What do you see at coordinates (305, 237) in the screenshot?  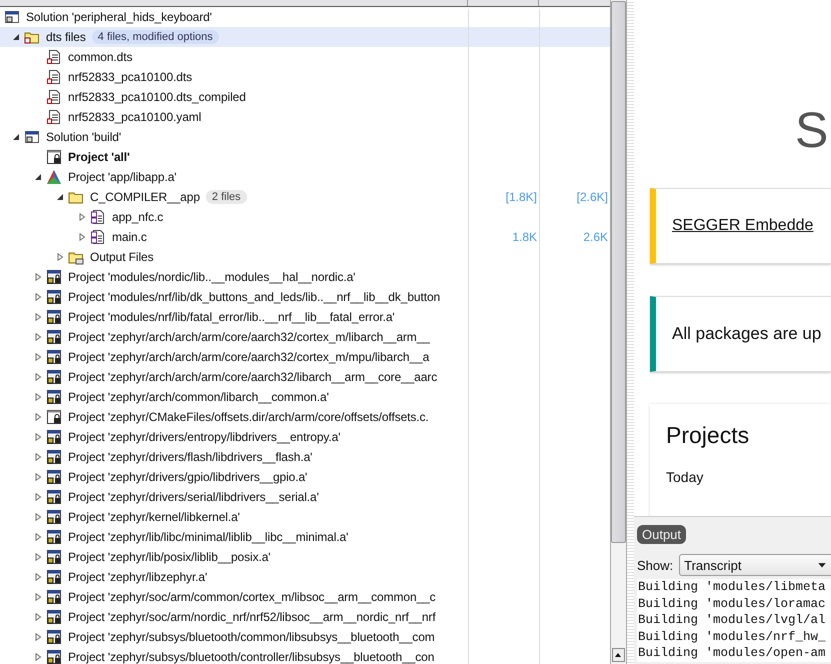 I see `tree-row: main.c 1.8K 2.6K` at bounding box center [305, 237].